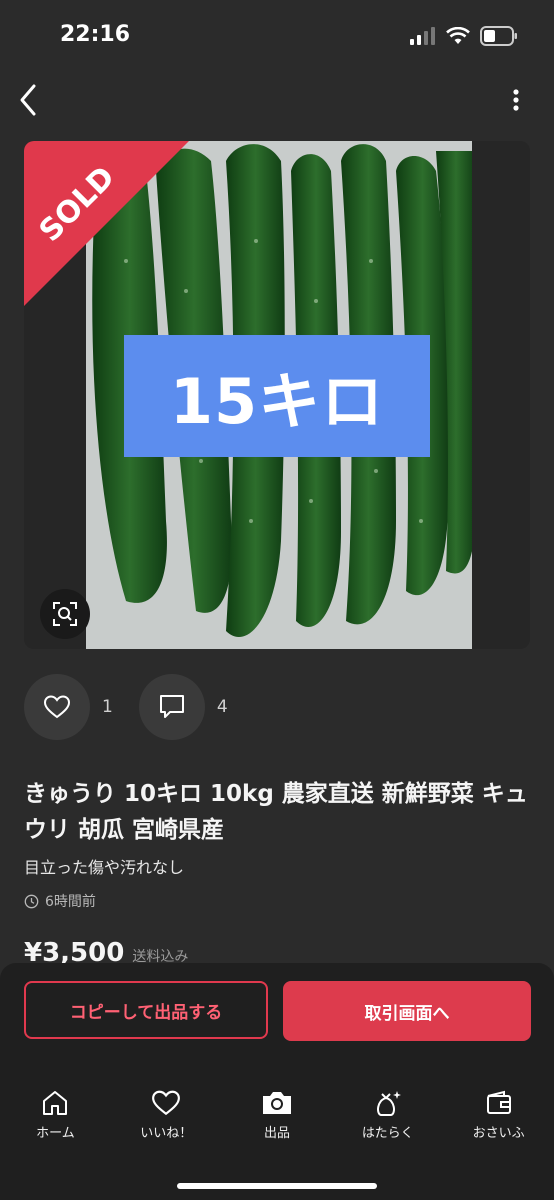  What do you see at coordinates (498, 36) in the screenshot?
I see `battery-icon` at bounding box center [498, 36].